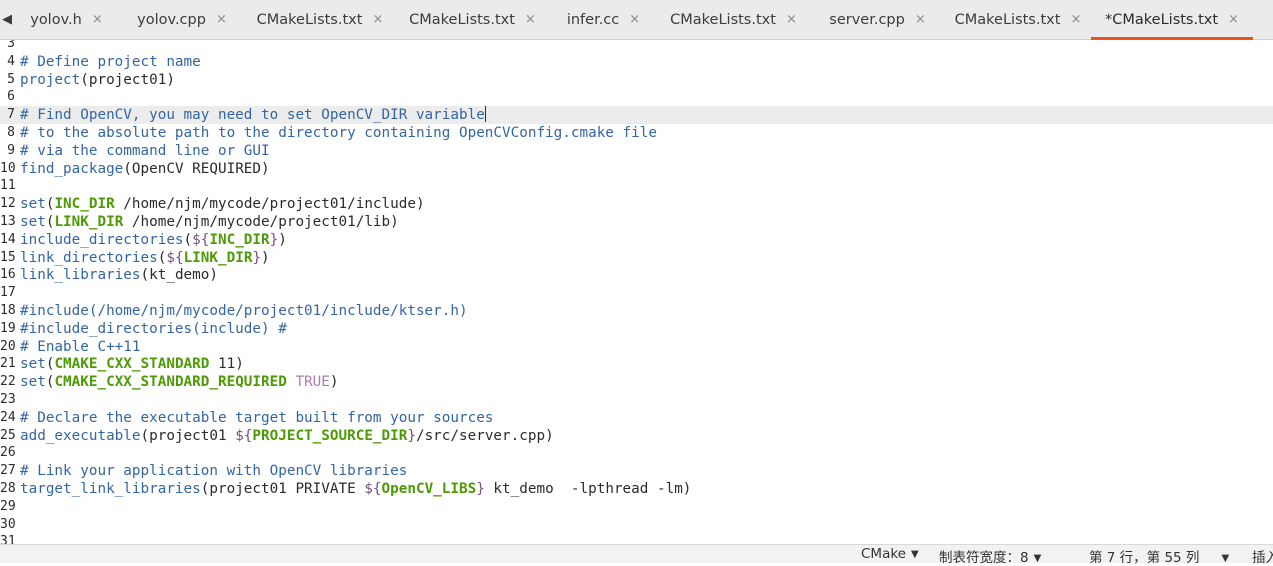 The height and width of the screenshot is (566, 1273). What do you see at coordinates (636, 275) in the screenshot?
I see `code-line: 16 link_libraries(kt_demo)` at bounding box center [636, 275].